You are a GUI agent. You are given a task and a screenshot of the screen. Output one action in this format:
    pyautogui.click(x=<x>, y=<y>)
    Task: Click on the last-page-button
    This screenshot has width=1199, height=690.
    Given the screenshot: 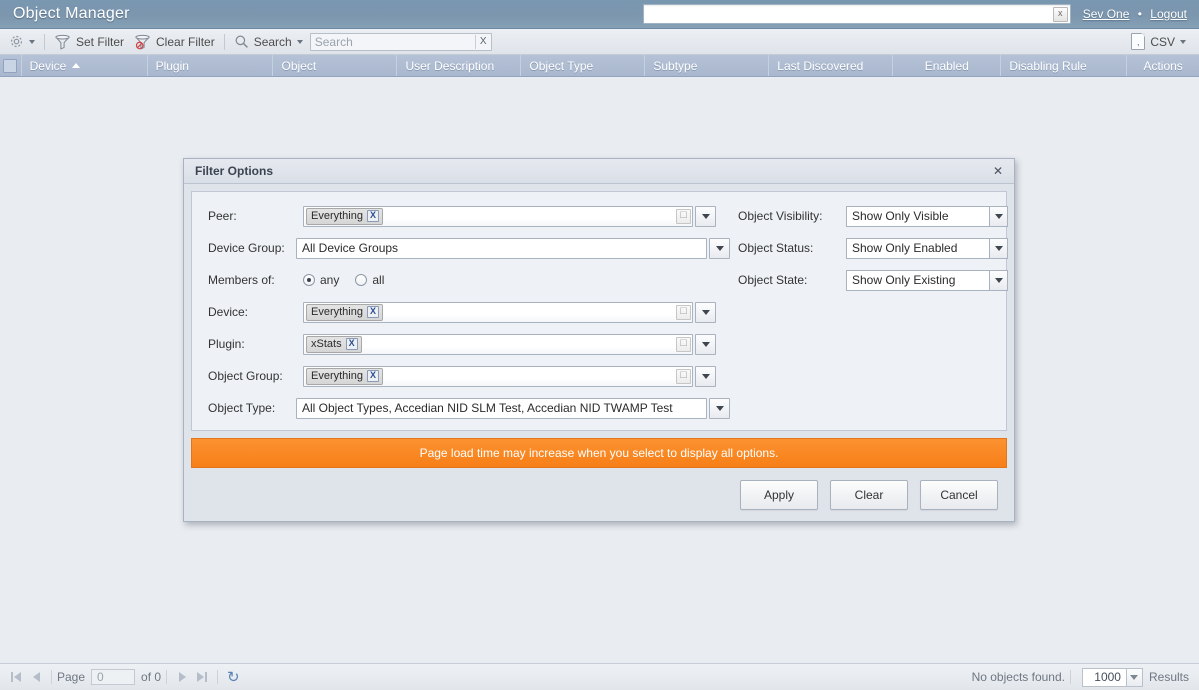 What is the action you would take?
    pyautogui.click(x=202, y=677)
    